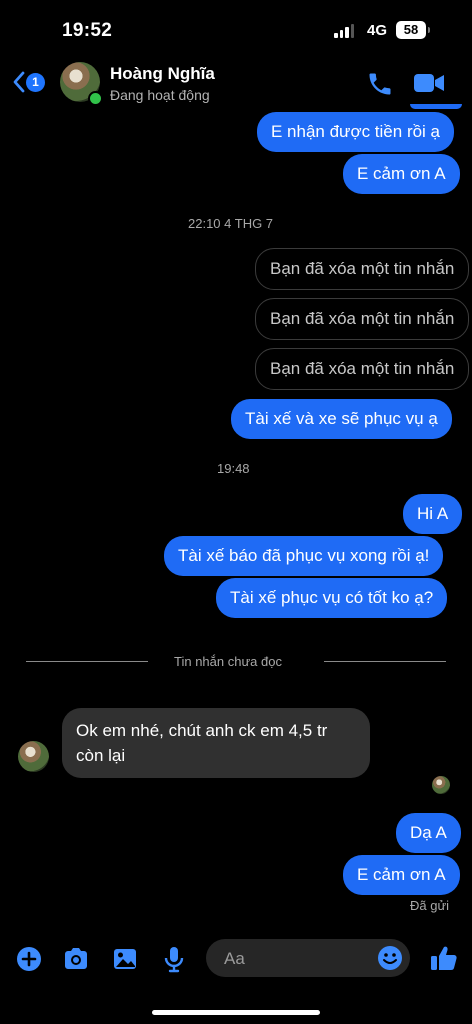  Describe the element at coordinates (29, 959) in the screenshot. I see `plus-circle-icon` at that location.